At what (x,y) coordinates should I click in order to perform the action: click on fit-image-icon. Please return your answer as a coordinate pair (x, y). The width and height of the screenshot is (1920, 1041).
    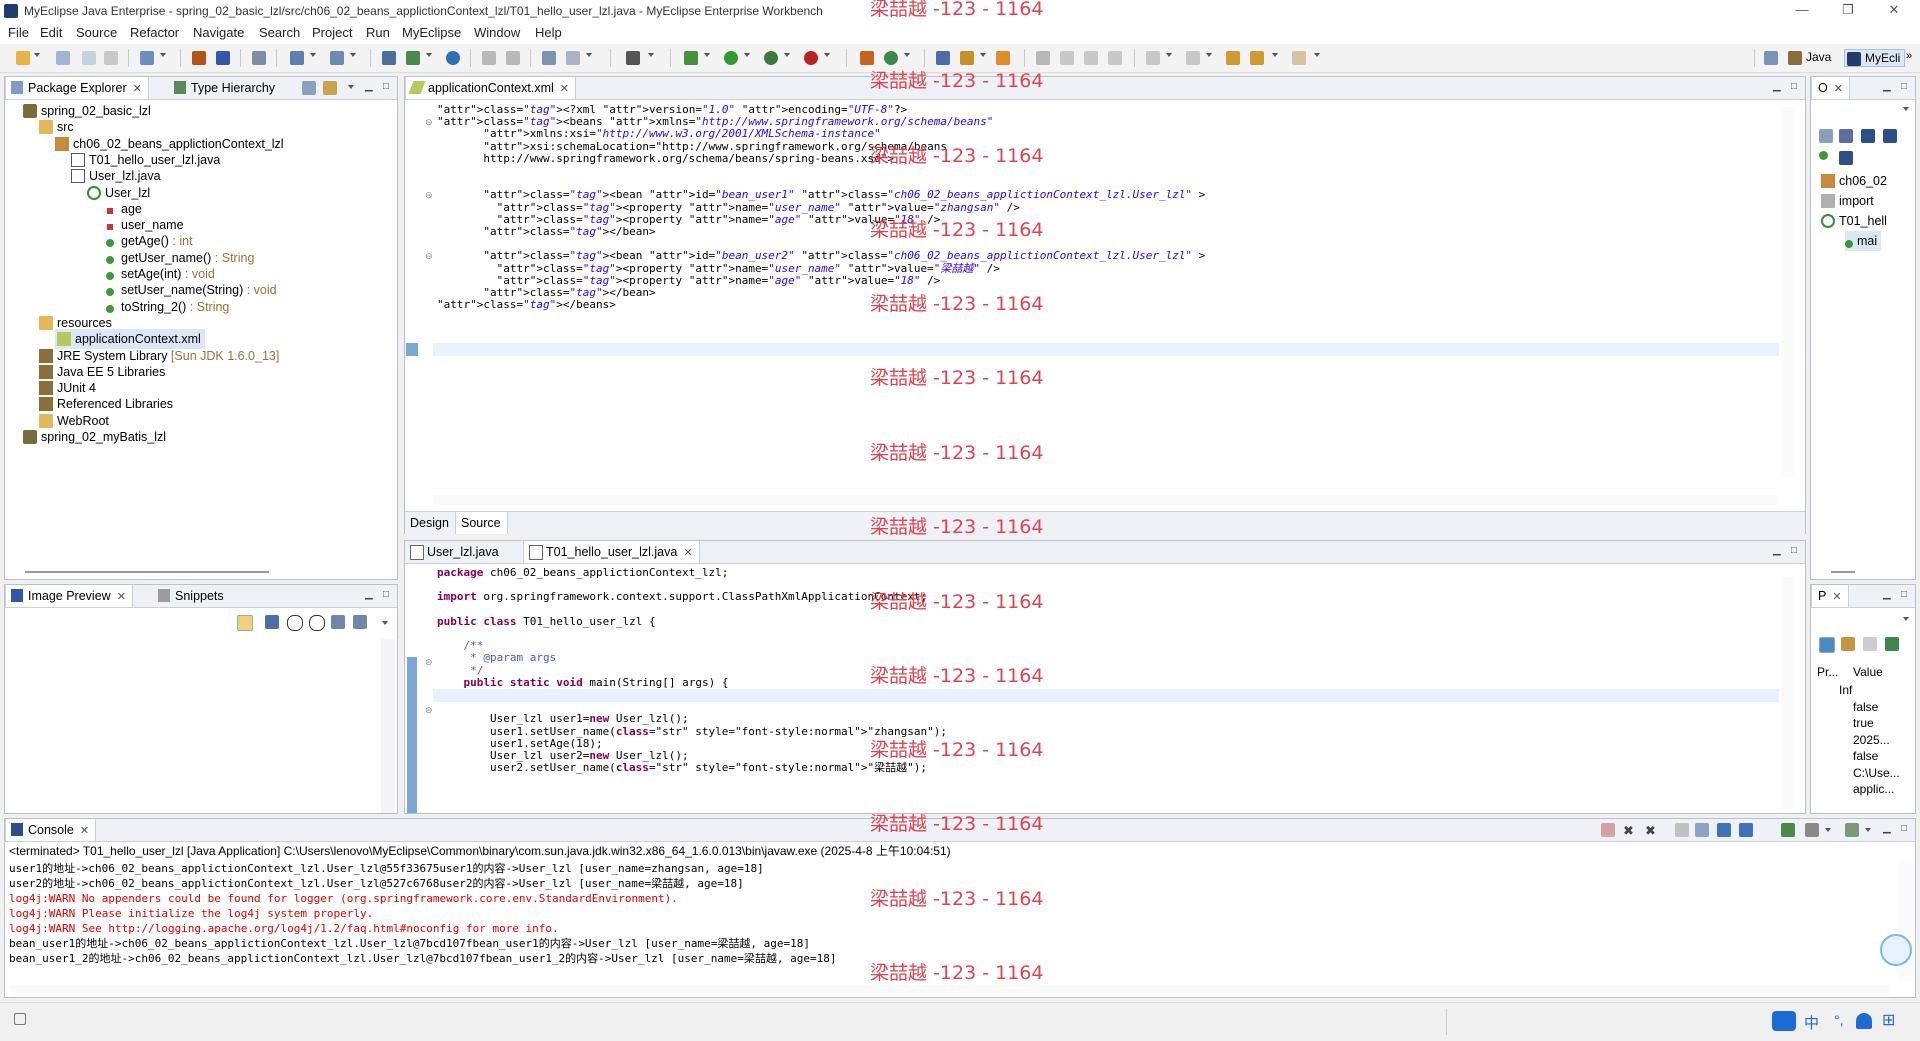
    Looking at the image, I should click on (272, 622).